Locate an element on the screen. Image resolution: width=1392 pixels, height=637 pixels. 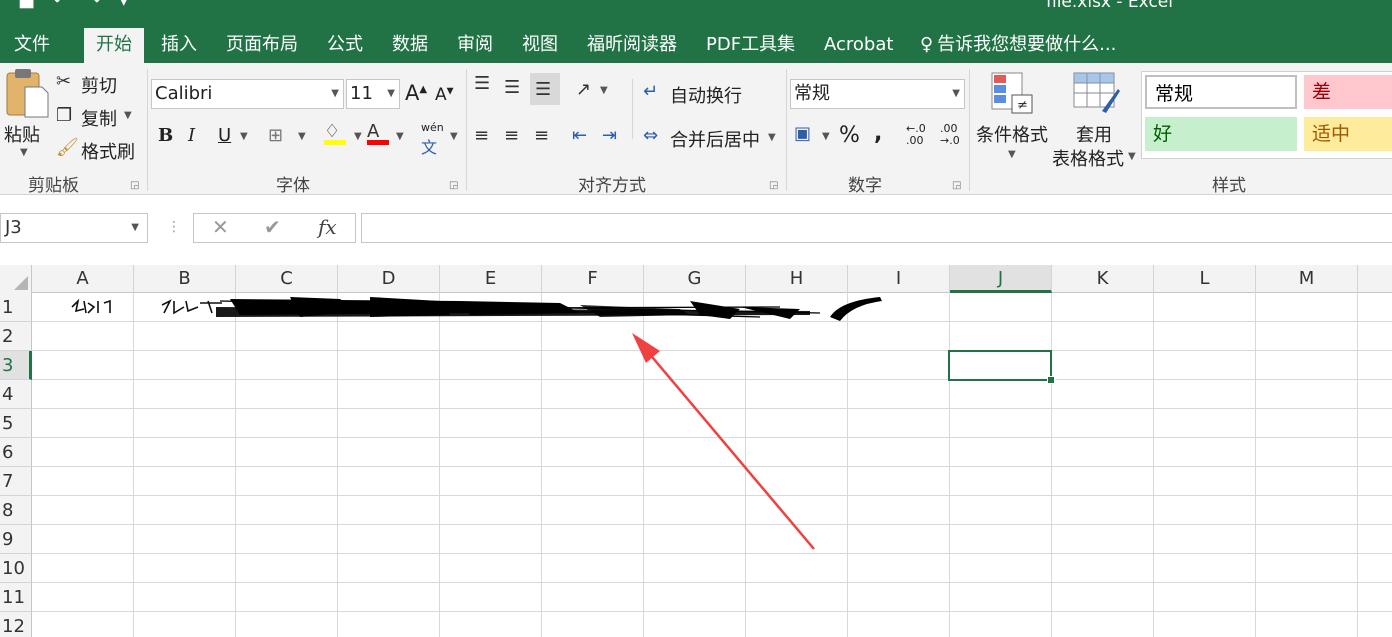
align-top-icon: ☰ is located at coordinates (482, 83).